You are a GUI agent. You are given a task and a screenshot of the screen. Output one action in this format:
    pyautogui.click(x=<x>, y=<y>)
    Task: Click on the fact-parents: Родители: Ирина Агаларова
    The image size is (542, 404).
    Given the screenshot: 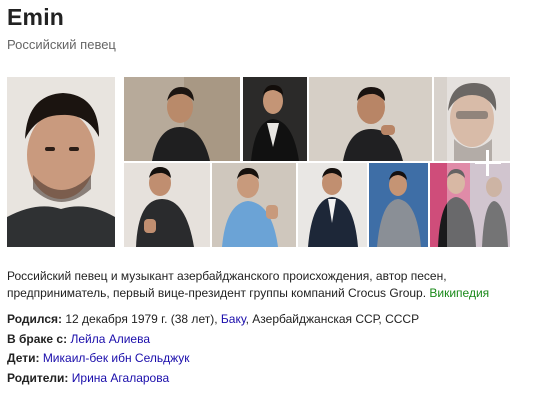 What is the action you would take?
    pyautogui.click(x=88, y=378)
    